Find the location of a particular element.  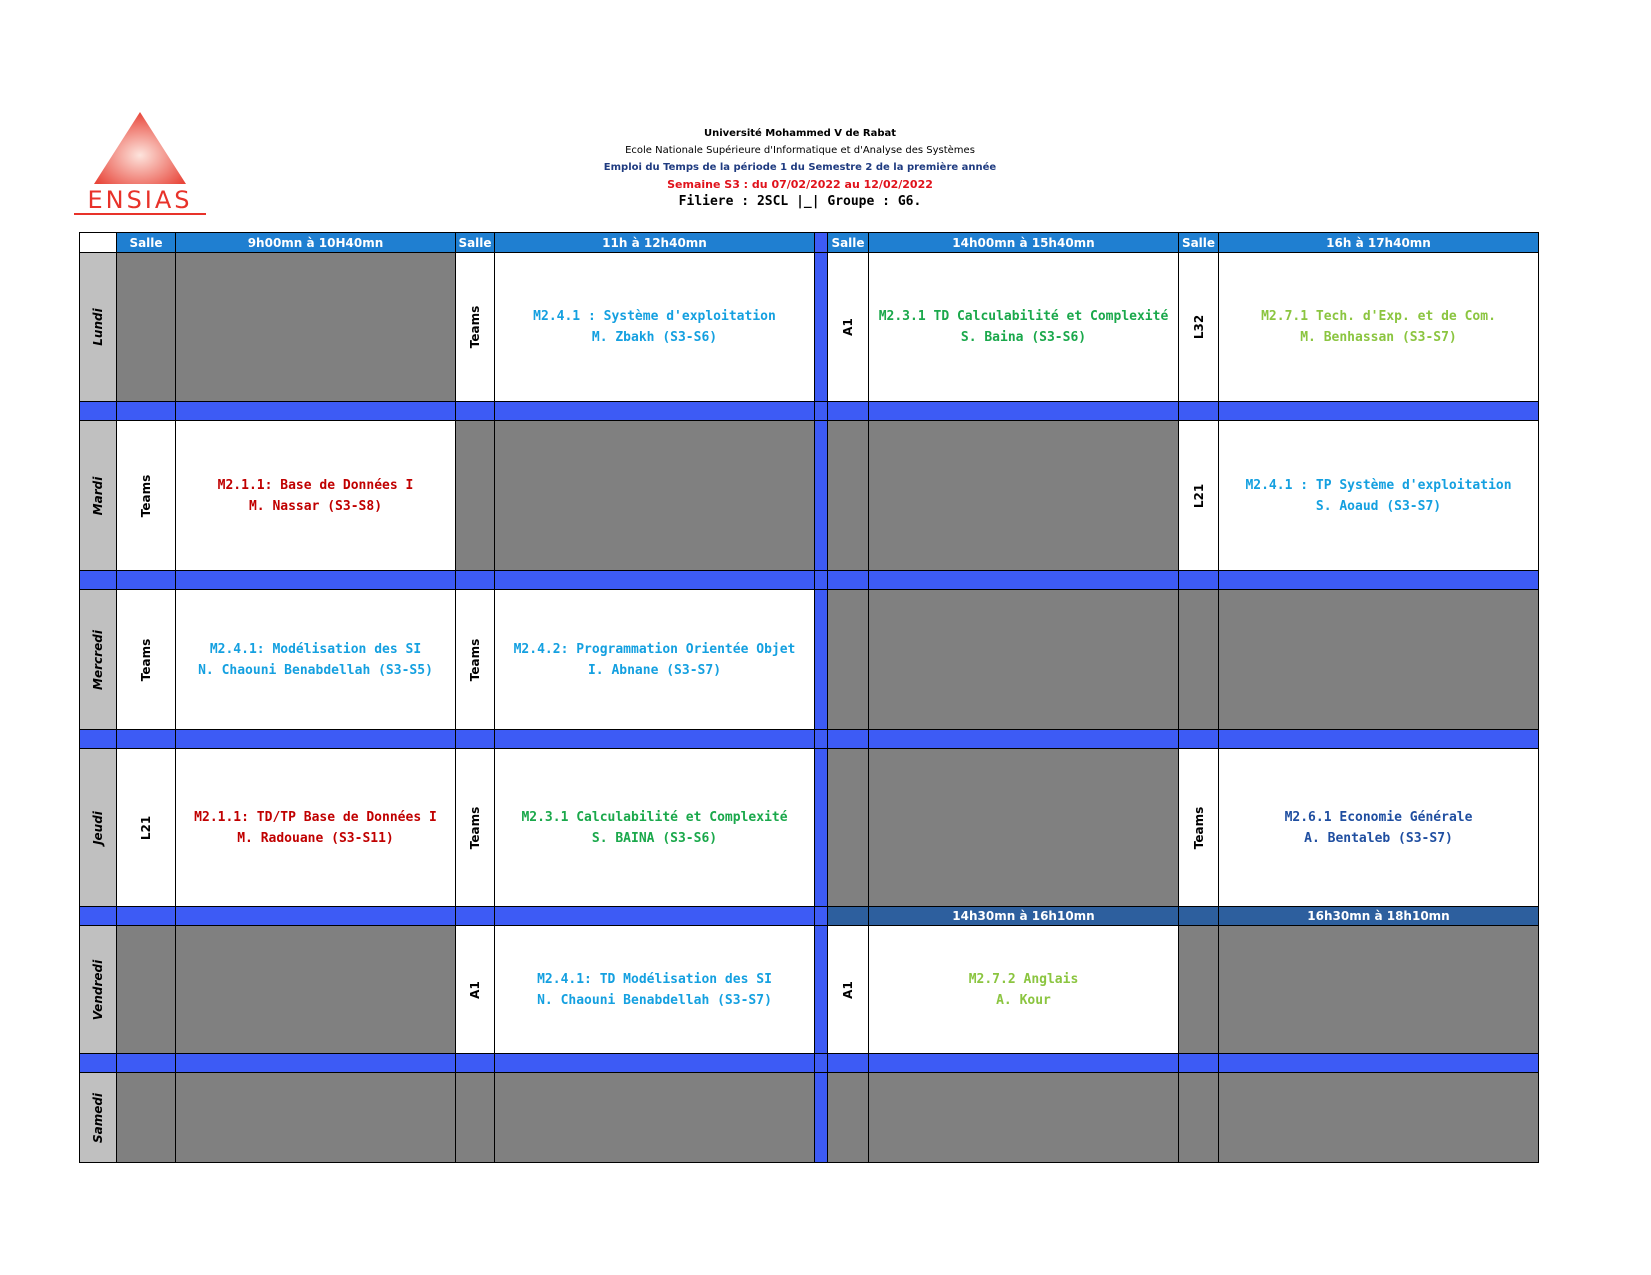

course-teacher: S. Baina (S3-S6) is located at coordinates (1023, 337).